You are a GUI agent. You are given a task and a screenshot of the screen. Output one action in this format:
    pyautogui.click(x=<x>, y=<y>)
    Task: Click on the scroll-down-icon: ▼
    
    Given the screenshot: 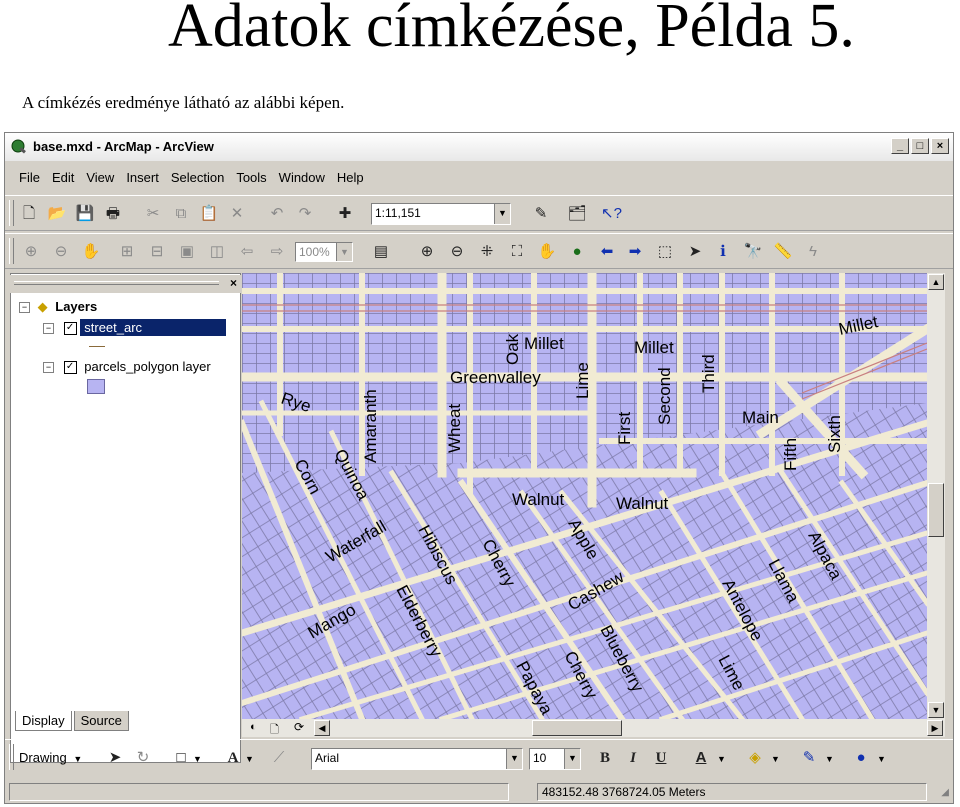 What is the action you would take?
    pyautogui.click(x=936, y=710)
    